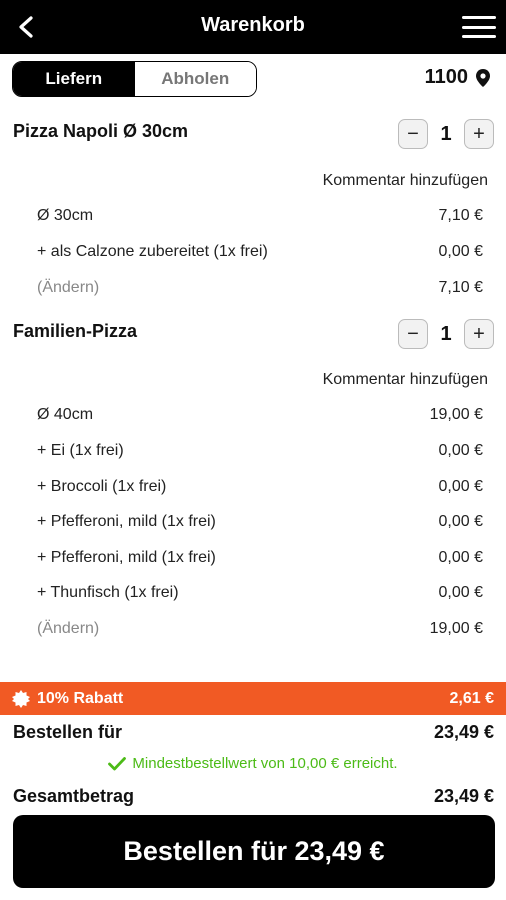 This screenshot has width=506, height=900. Describe the element at coordinates (108, 592) in the screenshot. I see `option-label: + Thunfisch (1x frei)` at that location.